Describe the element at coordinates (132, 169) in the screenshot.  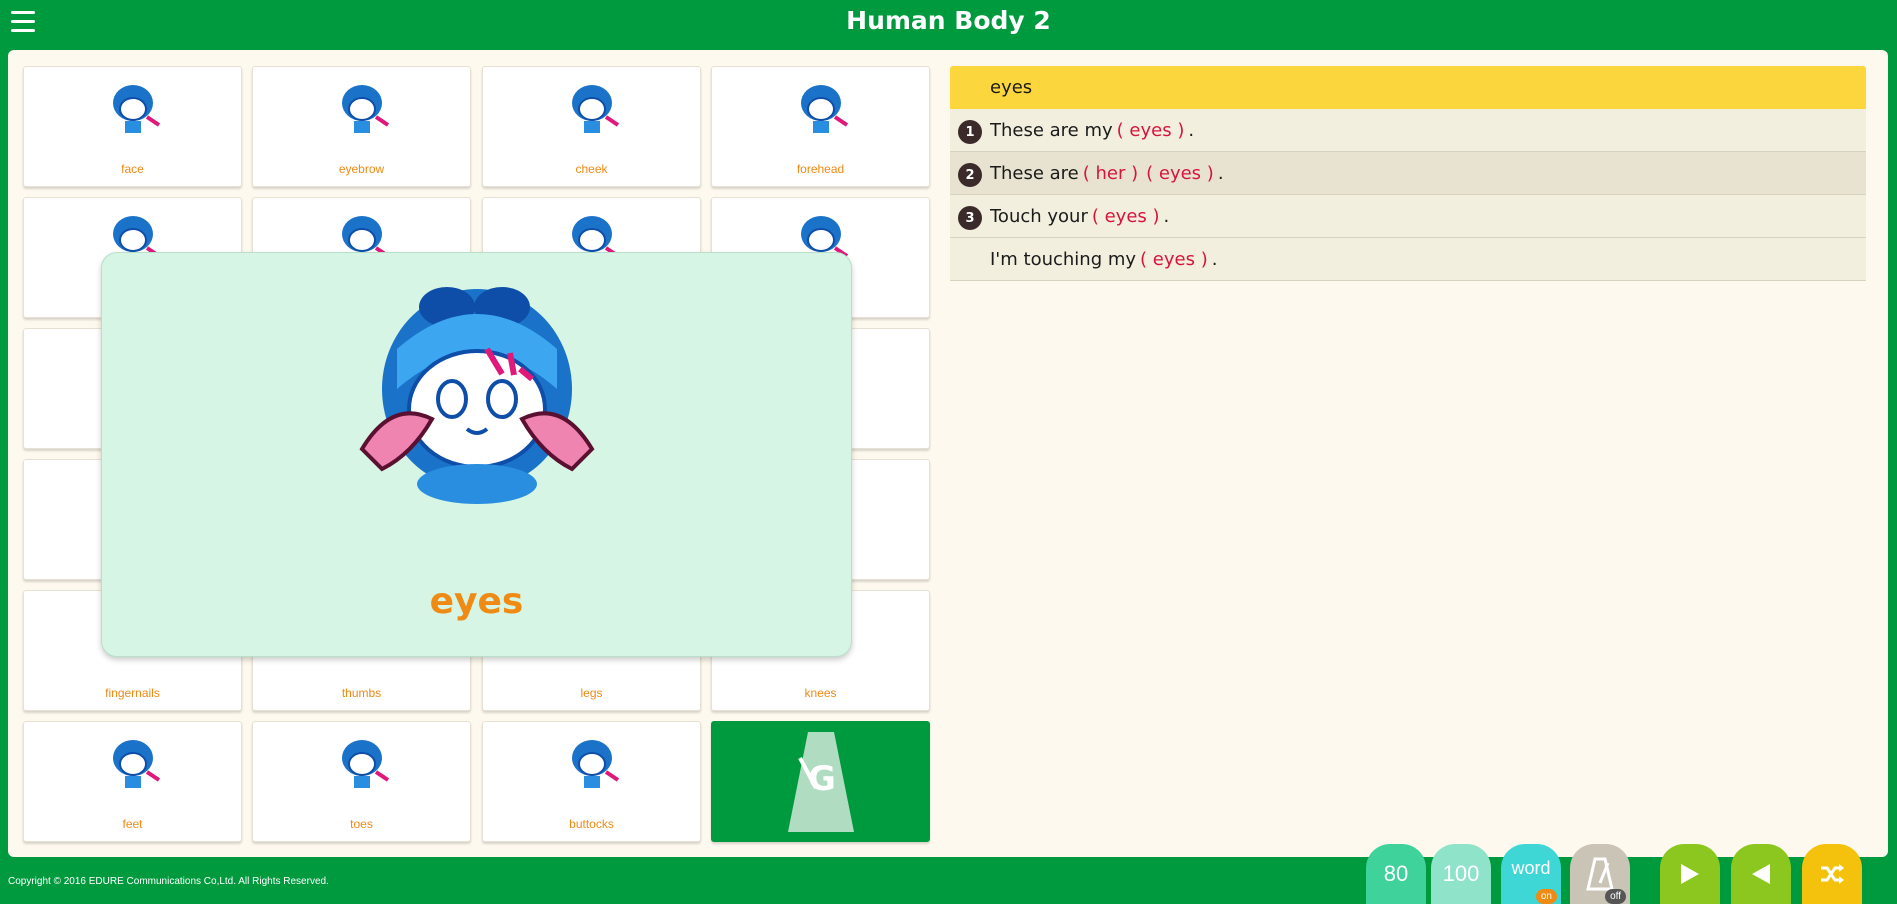
I see `card-label: face` at that location.